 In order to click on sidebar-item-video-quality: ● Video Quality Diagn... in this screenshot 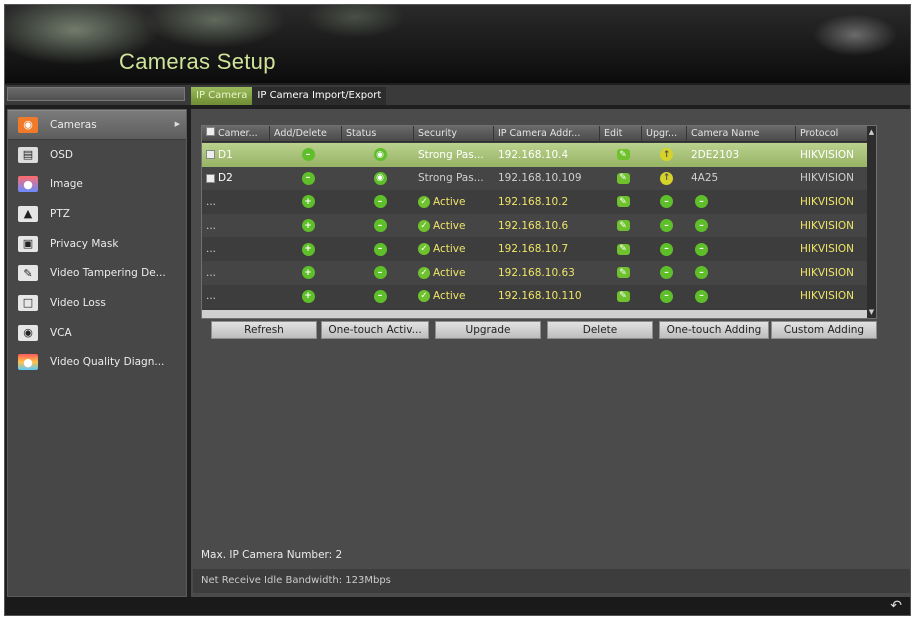, I will do `click(97, 363)`.